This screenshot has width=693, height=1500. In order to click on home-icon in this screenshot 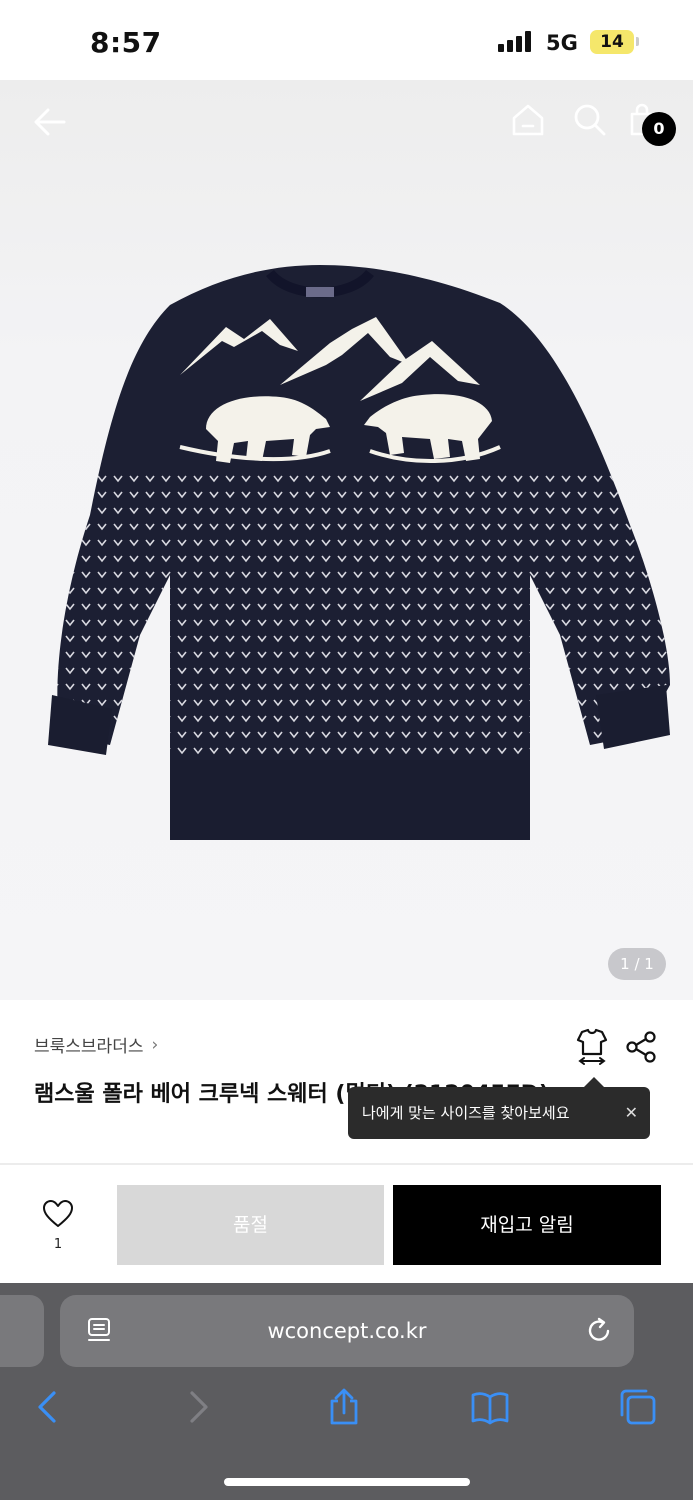, I will do `click(528, 120)`.